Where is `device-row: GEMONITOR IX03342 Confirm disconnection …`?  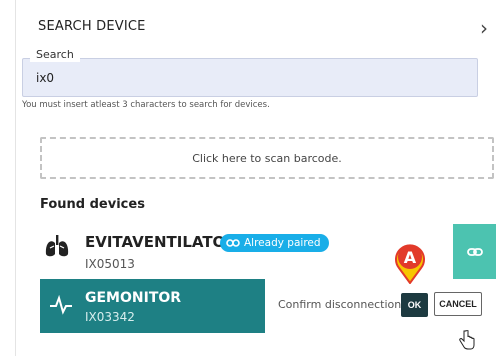 device-row: GEMONITOR IX03342 Confirm disconnection … is located at coordinates (268, 306).